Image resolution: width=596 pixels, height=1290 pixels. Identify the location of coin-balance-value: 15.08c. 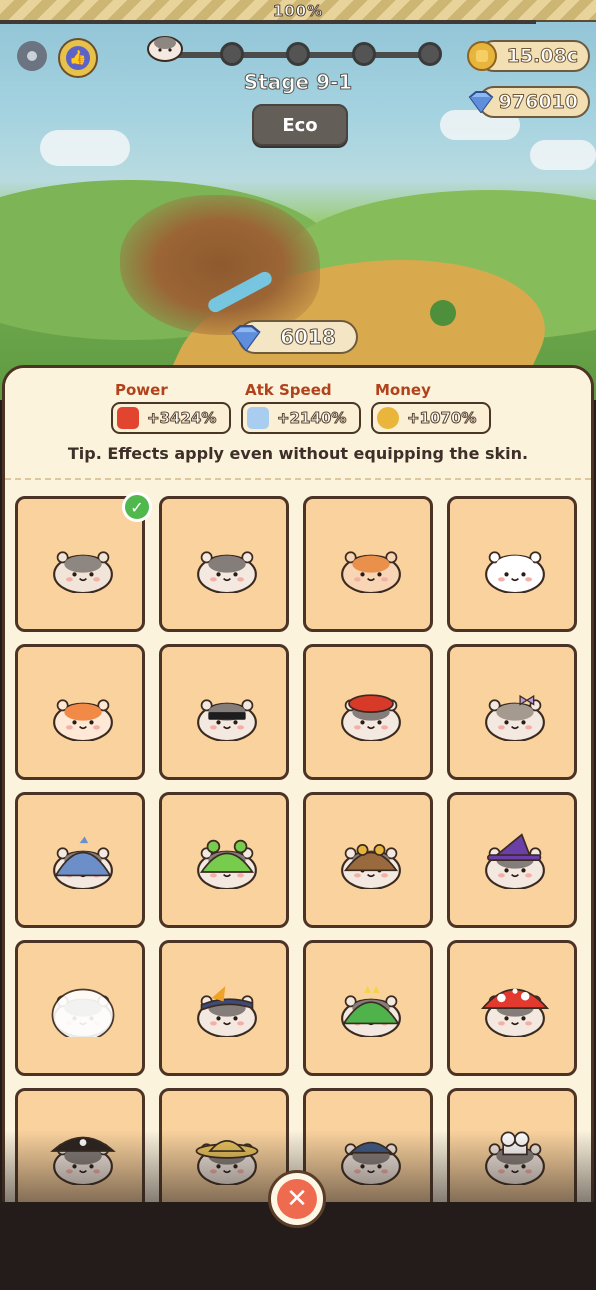
(542, 56).